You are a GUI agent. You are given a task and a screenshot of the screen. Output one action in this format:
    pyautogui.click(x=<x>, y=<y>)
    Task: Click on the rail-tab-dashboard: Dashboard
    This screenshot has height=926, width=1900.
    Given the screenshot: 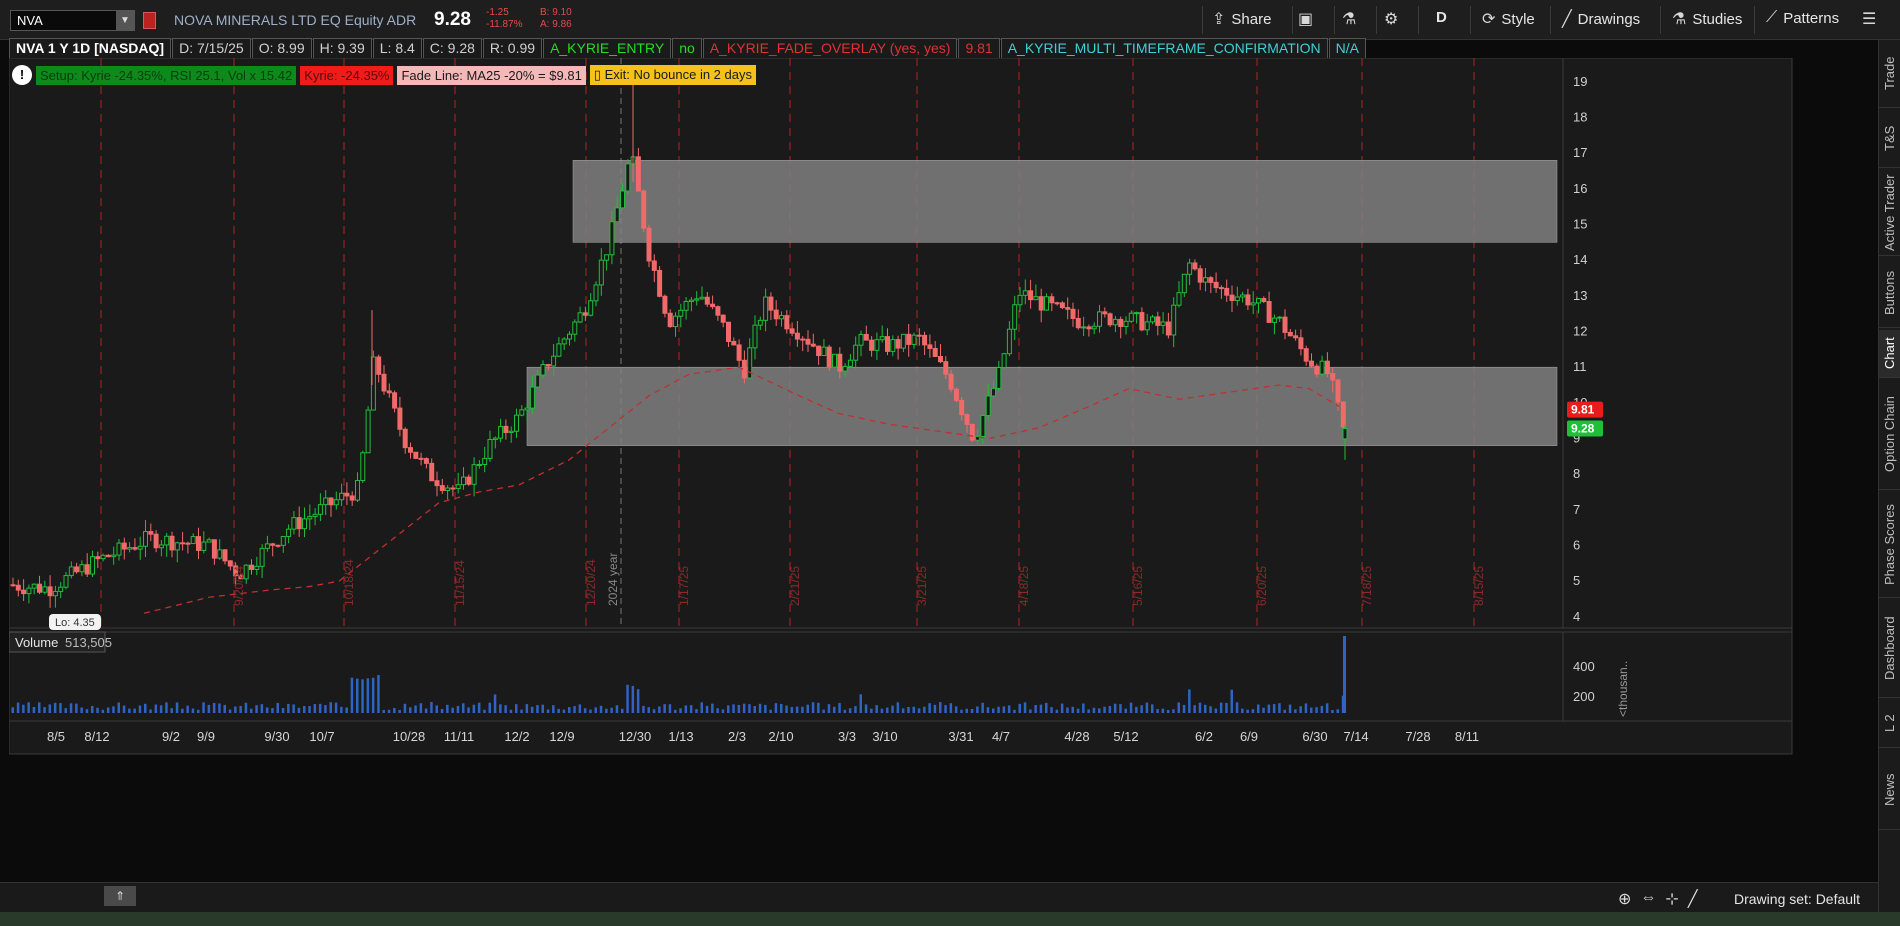 What is the action you would take?
    pyautogui.click(x=1889, y=649)
    